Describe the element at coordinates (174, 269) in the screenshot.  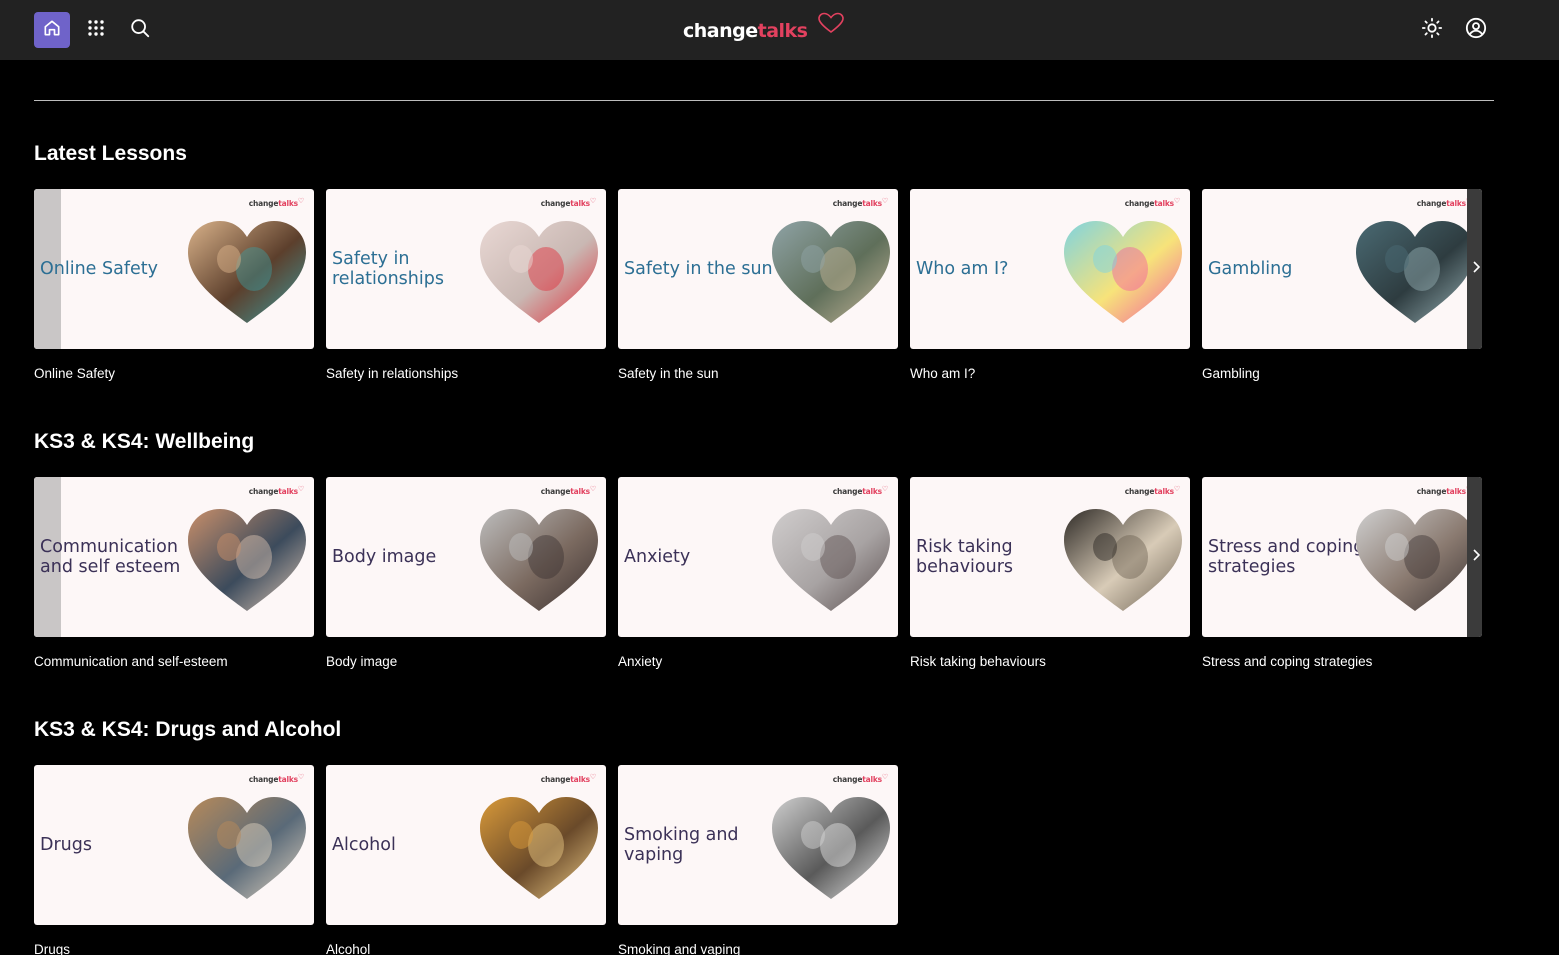
I see `lesson-card: changetalks♡ Online Safety` at that location.